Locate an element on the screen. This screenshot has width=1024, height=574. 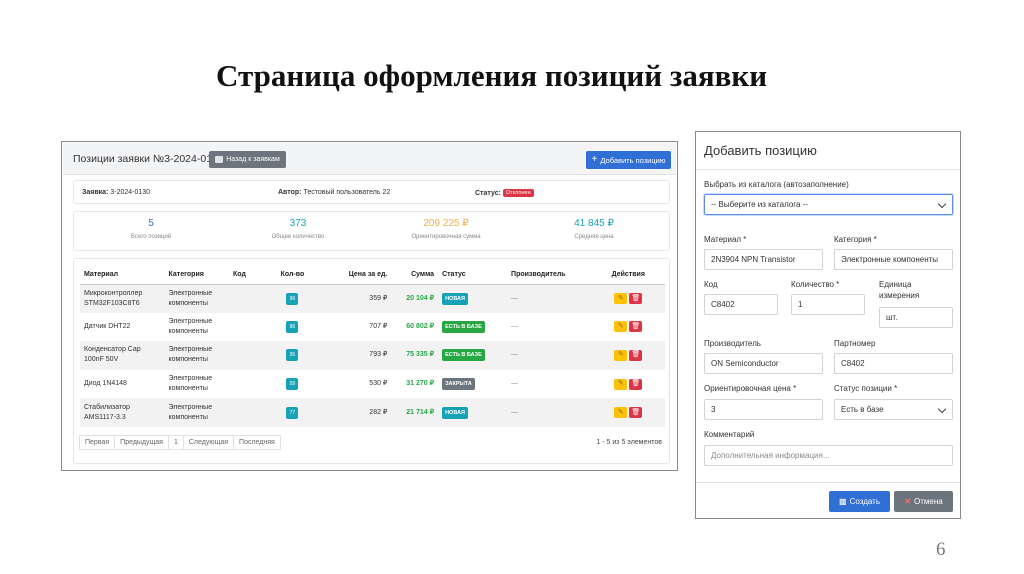
catalog-select: -- Выберите из каталога -- is located at coordinates (828, 204).